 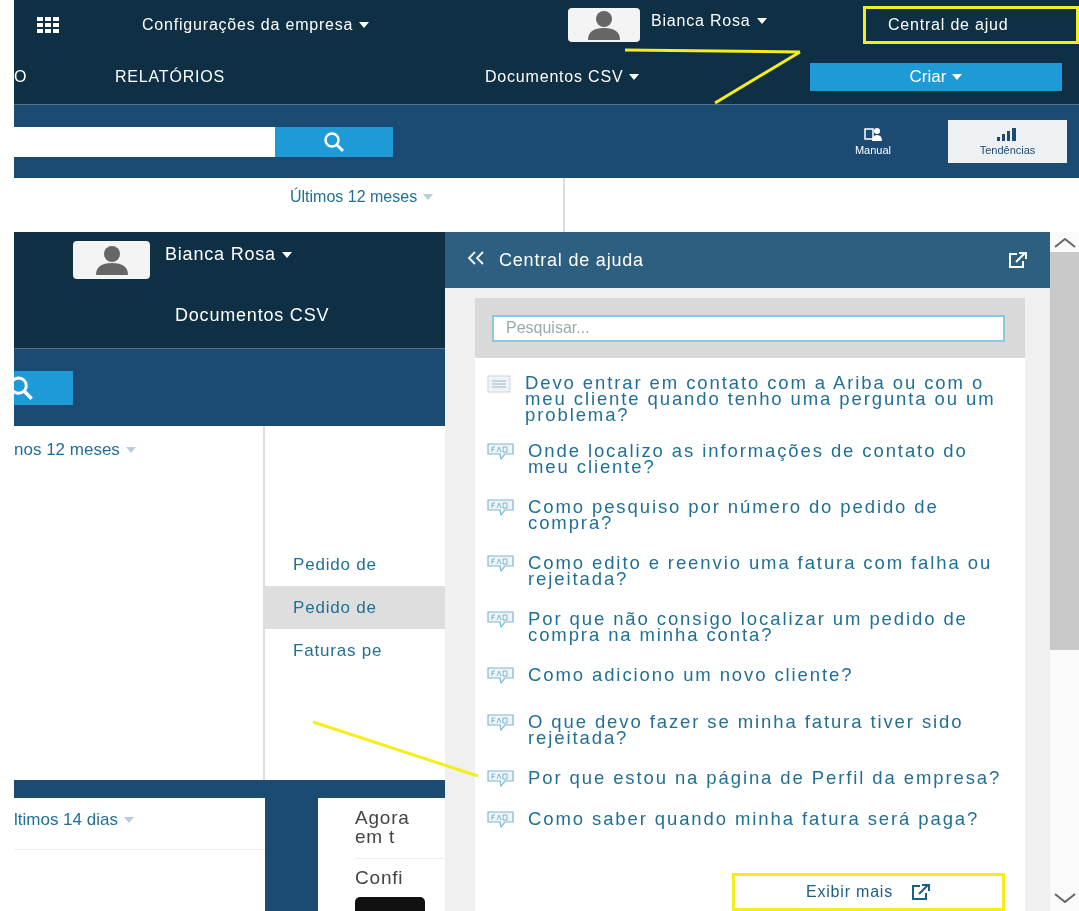 What do you see at coordinates (691, 675) in the screenshot?
I see `help-article-link: Como adiciono um novo cliente?` at bounding box center [691, 675].